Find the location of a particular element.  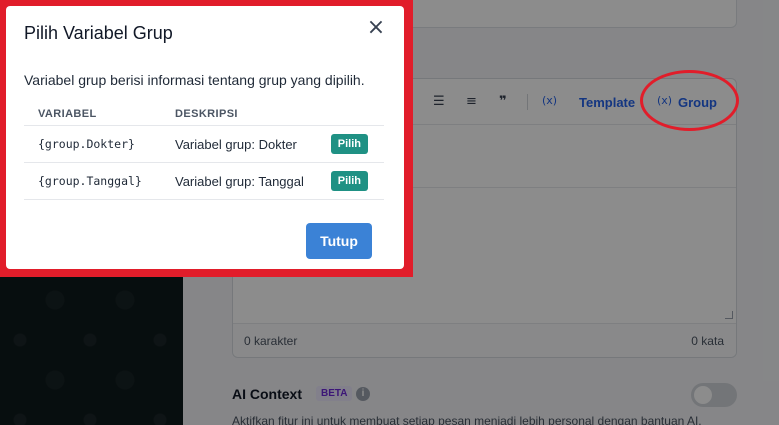

variable-icon: (x) is located at coordinates (549, 100).